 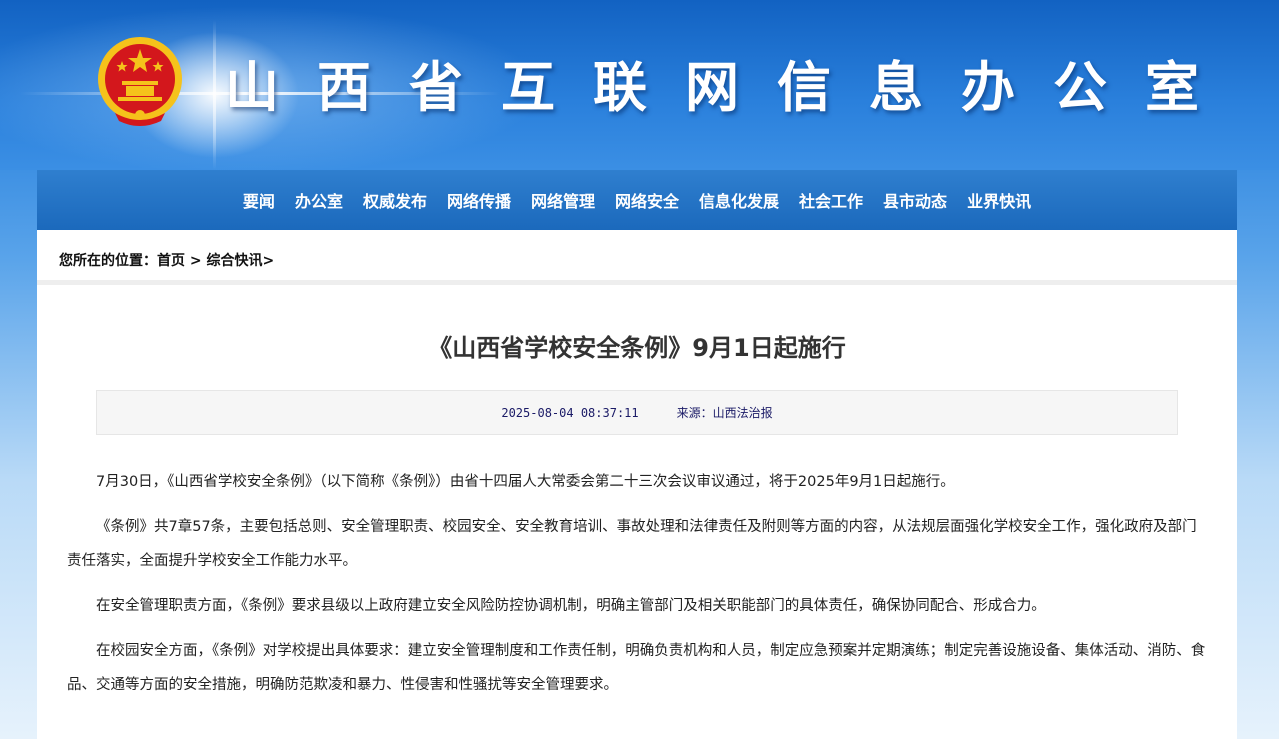 I want to click on article-meta: 2025-08-04 08:37:11 来源：山西法治报, so click(x=637, y=412).